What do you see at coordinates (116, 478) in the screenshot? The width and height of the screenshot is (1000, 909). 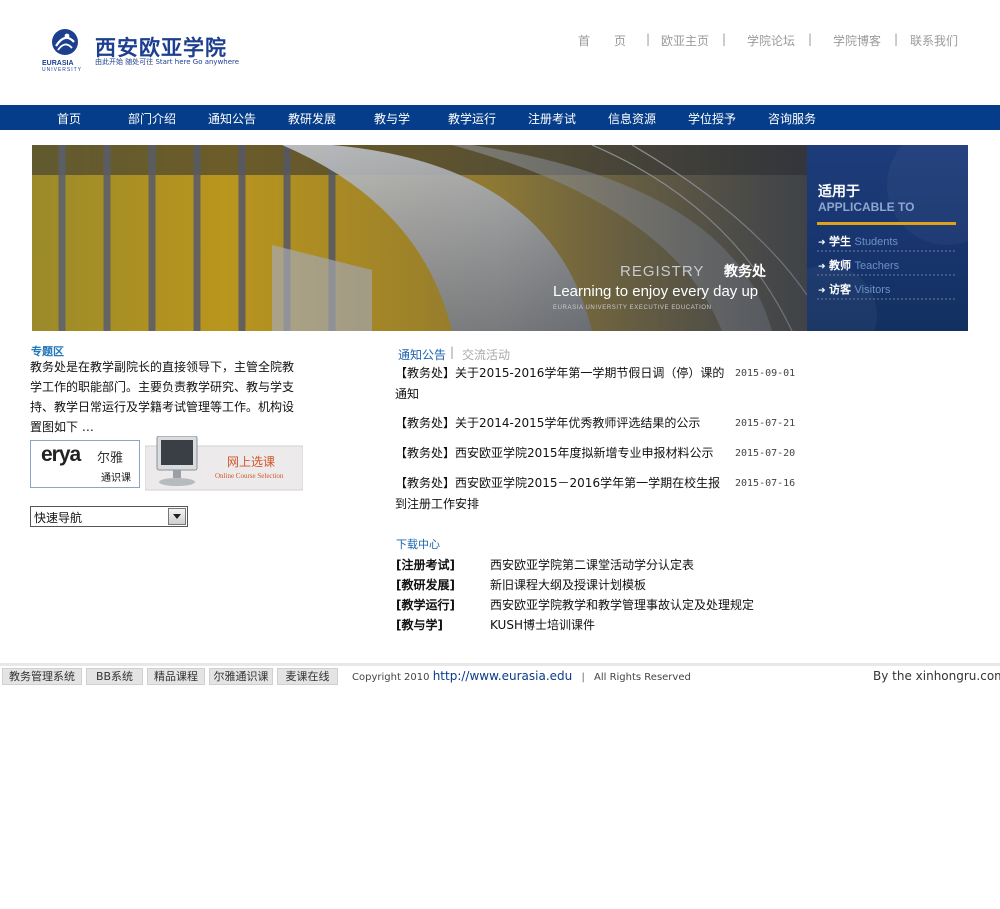 I see `erya-sub: 通识课` at bounding box center [116, 478].